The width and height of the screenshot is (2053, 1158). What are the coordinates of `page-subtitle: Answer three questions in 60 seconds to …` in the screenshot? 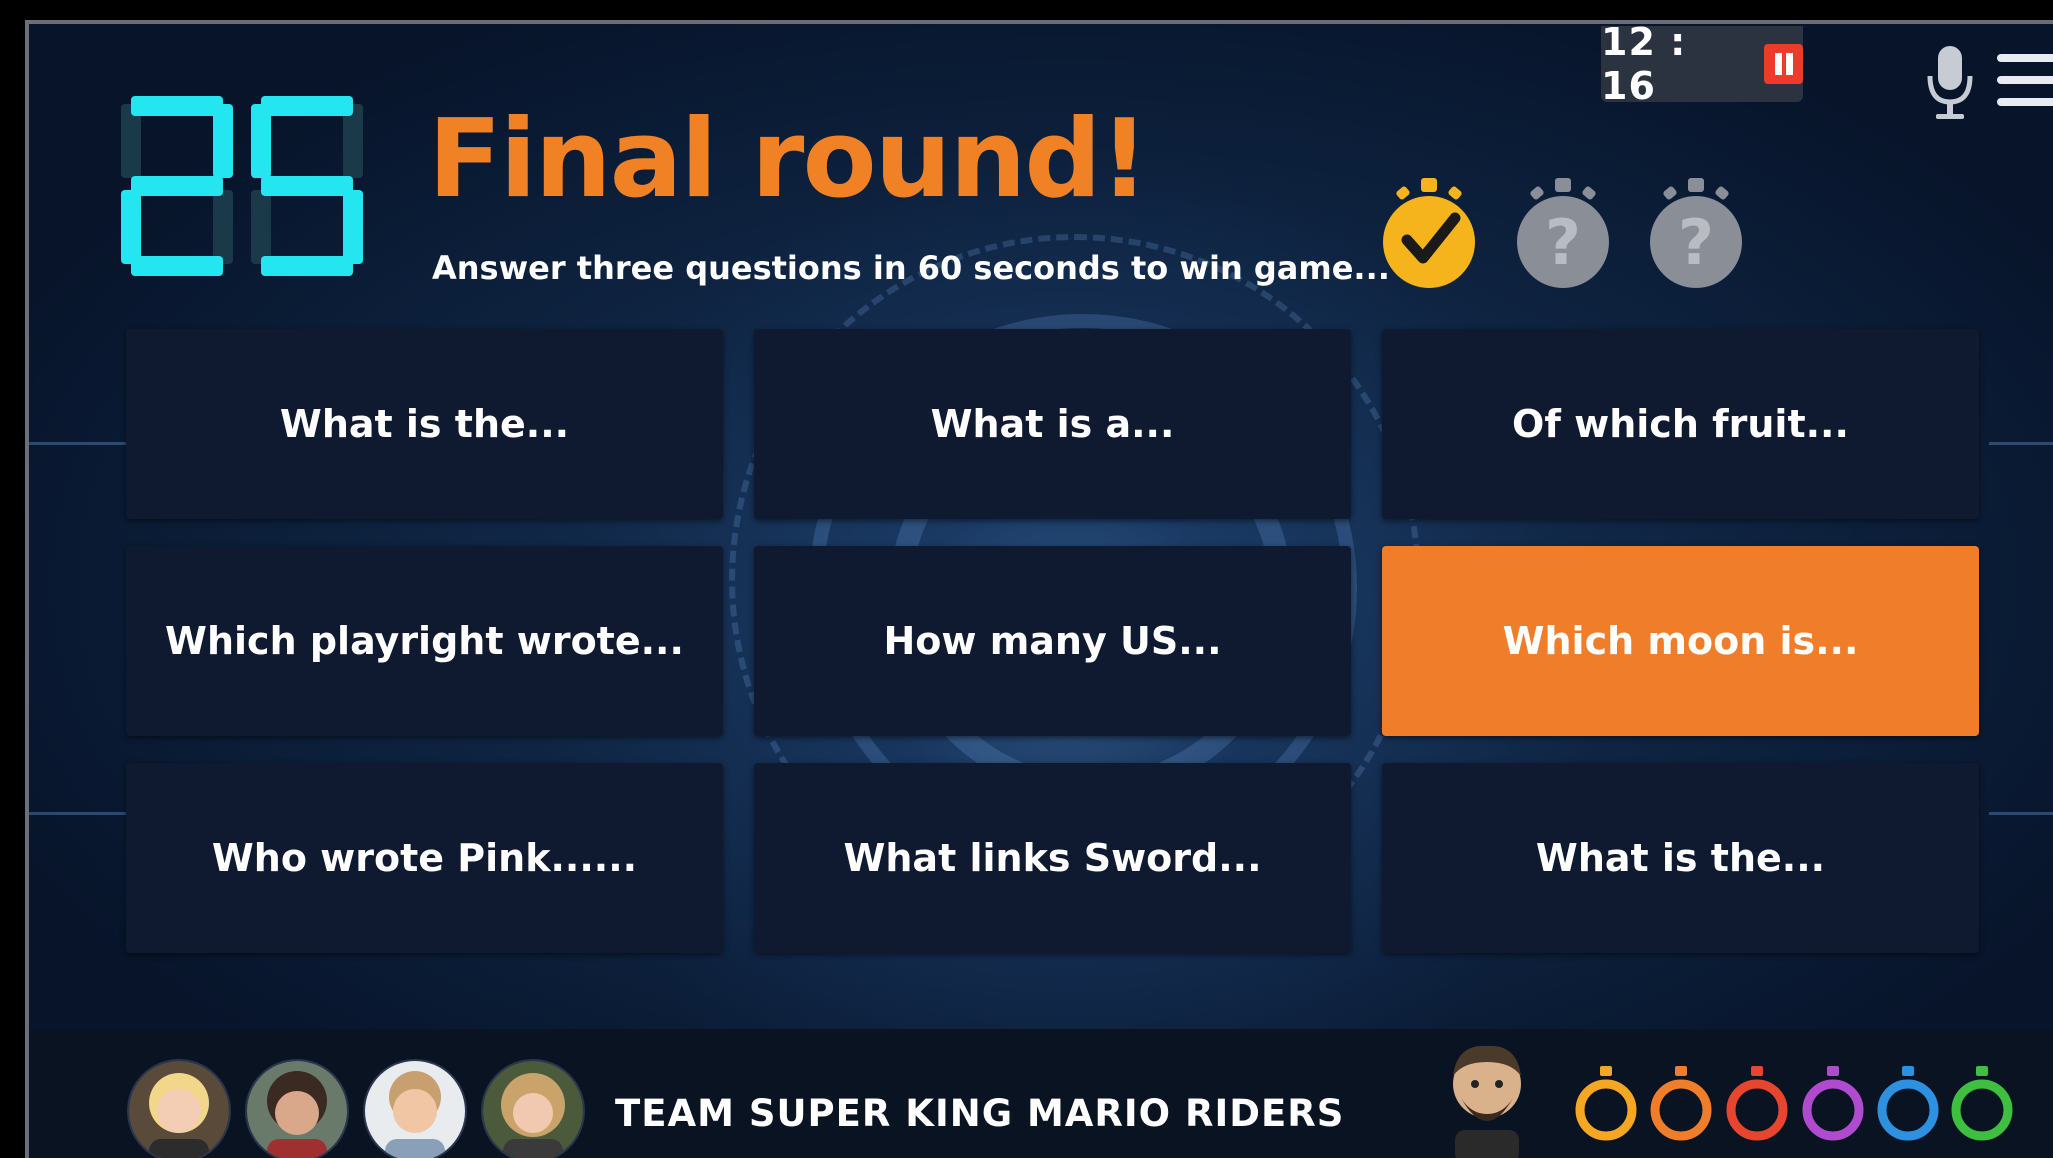 It's located at (911, 268).